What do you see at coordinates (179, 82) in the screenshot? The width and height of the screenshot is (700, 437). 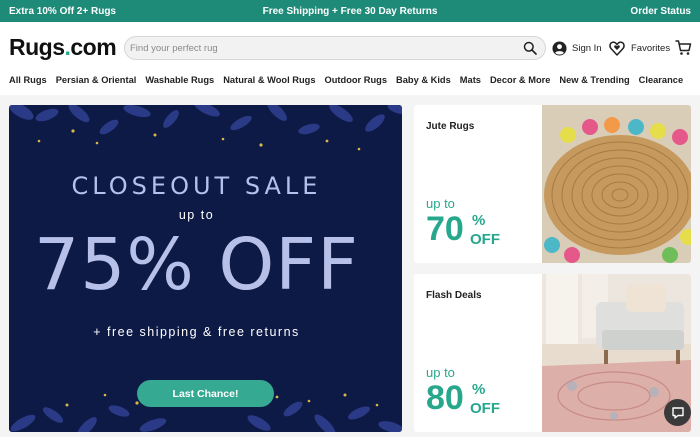 I see `nav-washable-rugs: Washable Rugs` at bounding box center [179, 82].